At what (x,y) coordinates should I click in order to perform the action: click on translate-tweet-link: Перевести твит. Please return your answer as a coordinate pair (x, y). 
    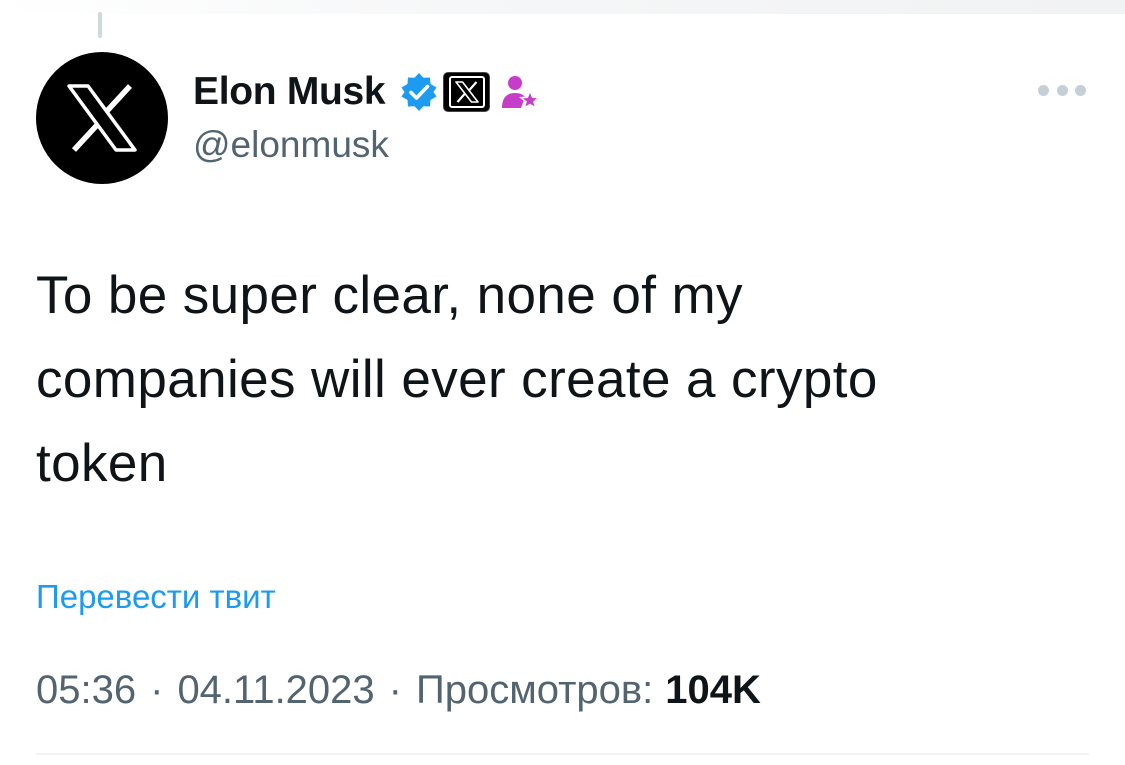
    Looking at the image, I should click on (156, 597).